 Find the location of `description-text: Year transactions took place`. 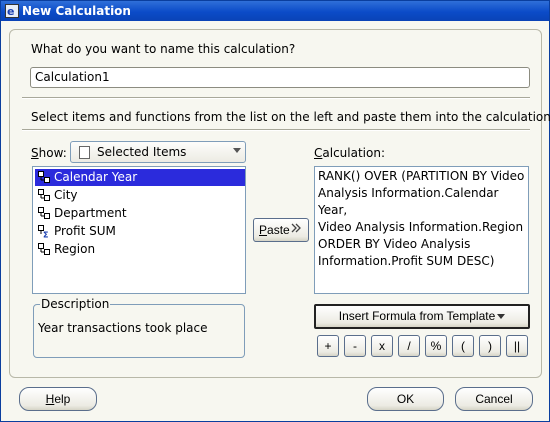

description-text: Year transactions took place is located at coordinates (123, 328).